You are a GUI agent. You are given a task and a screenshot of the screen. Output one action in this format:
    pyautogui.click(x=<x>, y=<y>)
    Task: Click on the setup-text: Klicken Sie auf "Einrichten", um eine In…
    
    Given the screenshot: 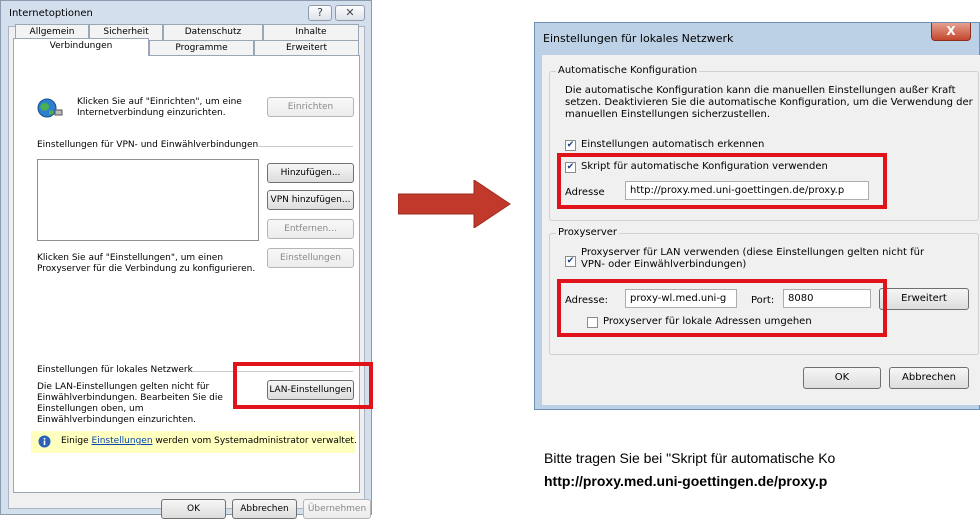 What is the action you would take?
    pyautogui.click(x=159, y=107)
    